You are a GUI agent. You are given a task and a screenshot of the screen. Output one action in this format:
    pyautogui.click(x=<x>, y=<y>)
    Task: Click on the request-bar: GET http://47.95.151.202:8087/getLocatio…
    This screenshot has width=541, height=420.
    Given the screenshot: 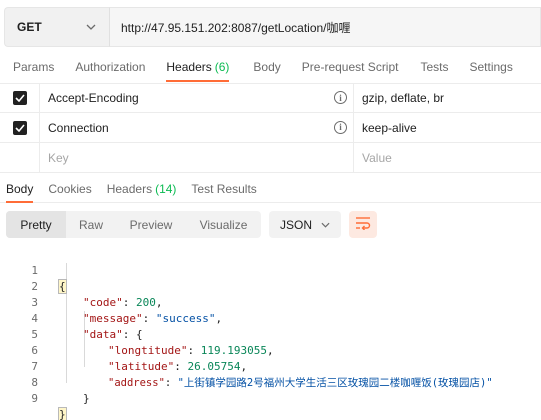 What is the action you would take?
    pyautogui.click(x=272, y=27)
    